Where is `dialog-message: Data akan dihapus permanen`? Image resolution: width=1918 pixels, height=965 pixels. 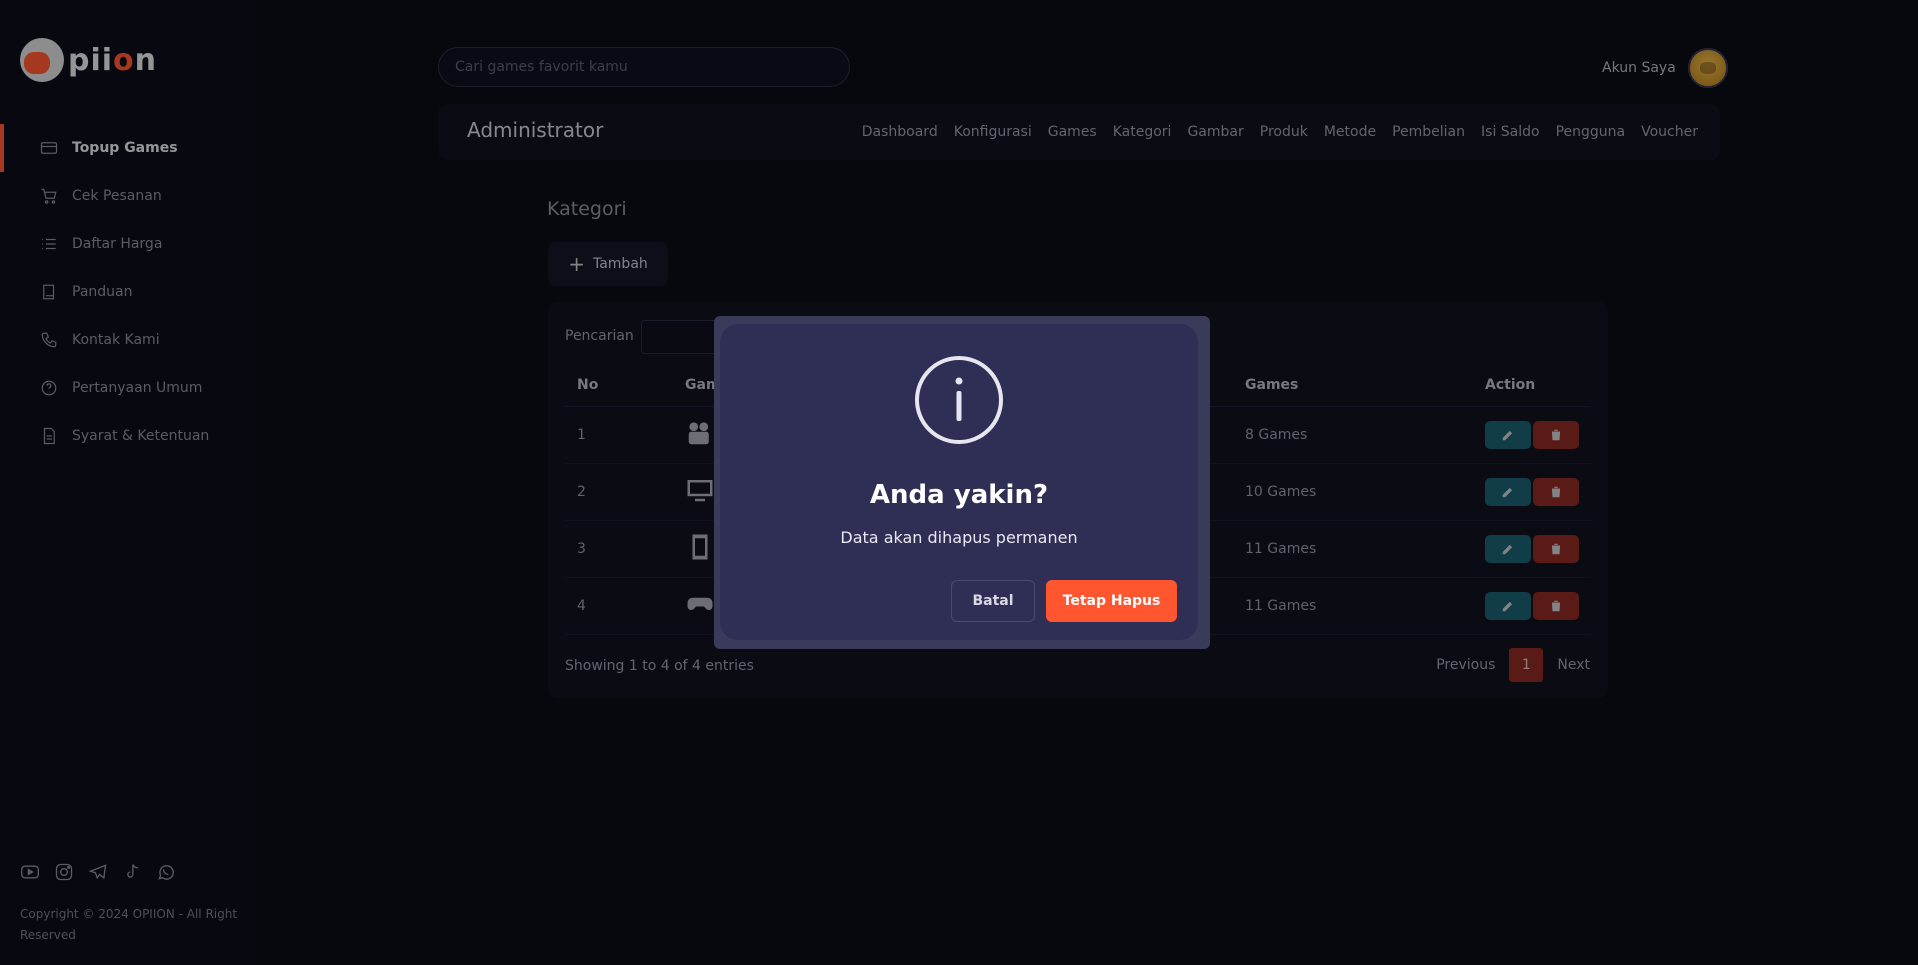
dialog-message: Data akan dihapus permanen is located at coordinates (959, 537).